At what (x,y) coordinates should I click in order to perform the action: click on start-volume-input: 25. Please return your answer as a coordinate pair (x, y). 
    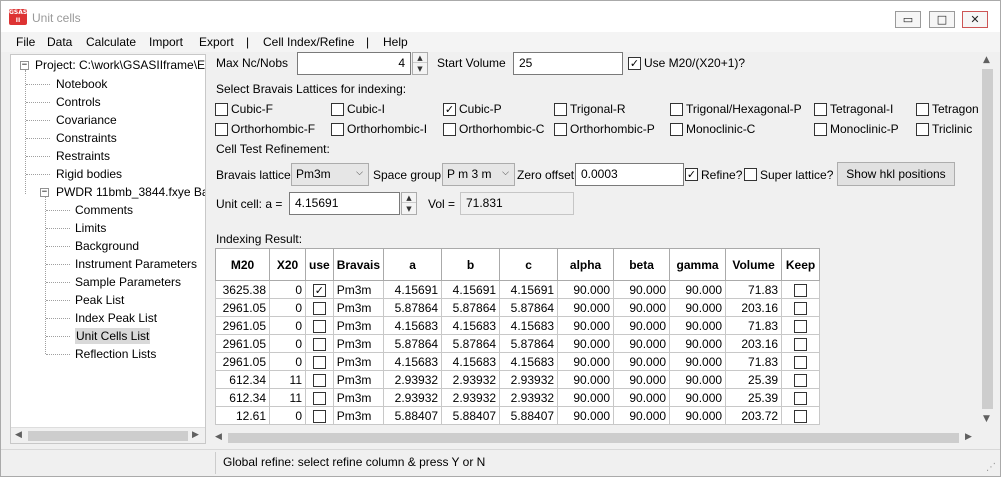
    Looking at the image, I should click on (568, 63).